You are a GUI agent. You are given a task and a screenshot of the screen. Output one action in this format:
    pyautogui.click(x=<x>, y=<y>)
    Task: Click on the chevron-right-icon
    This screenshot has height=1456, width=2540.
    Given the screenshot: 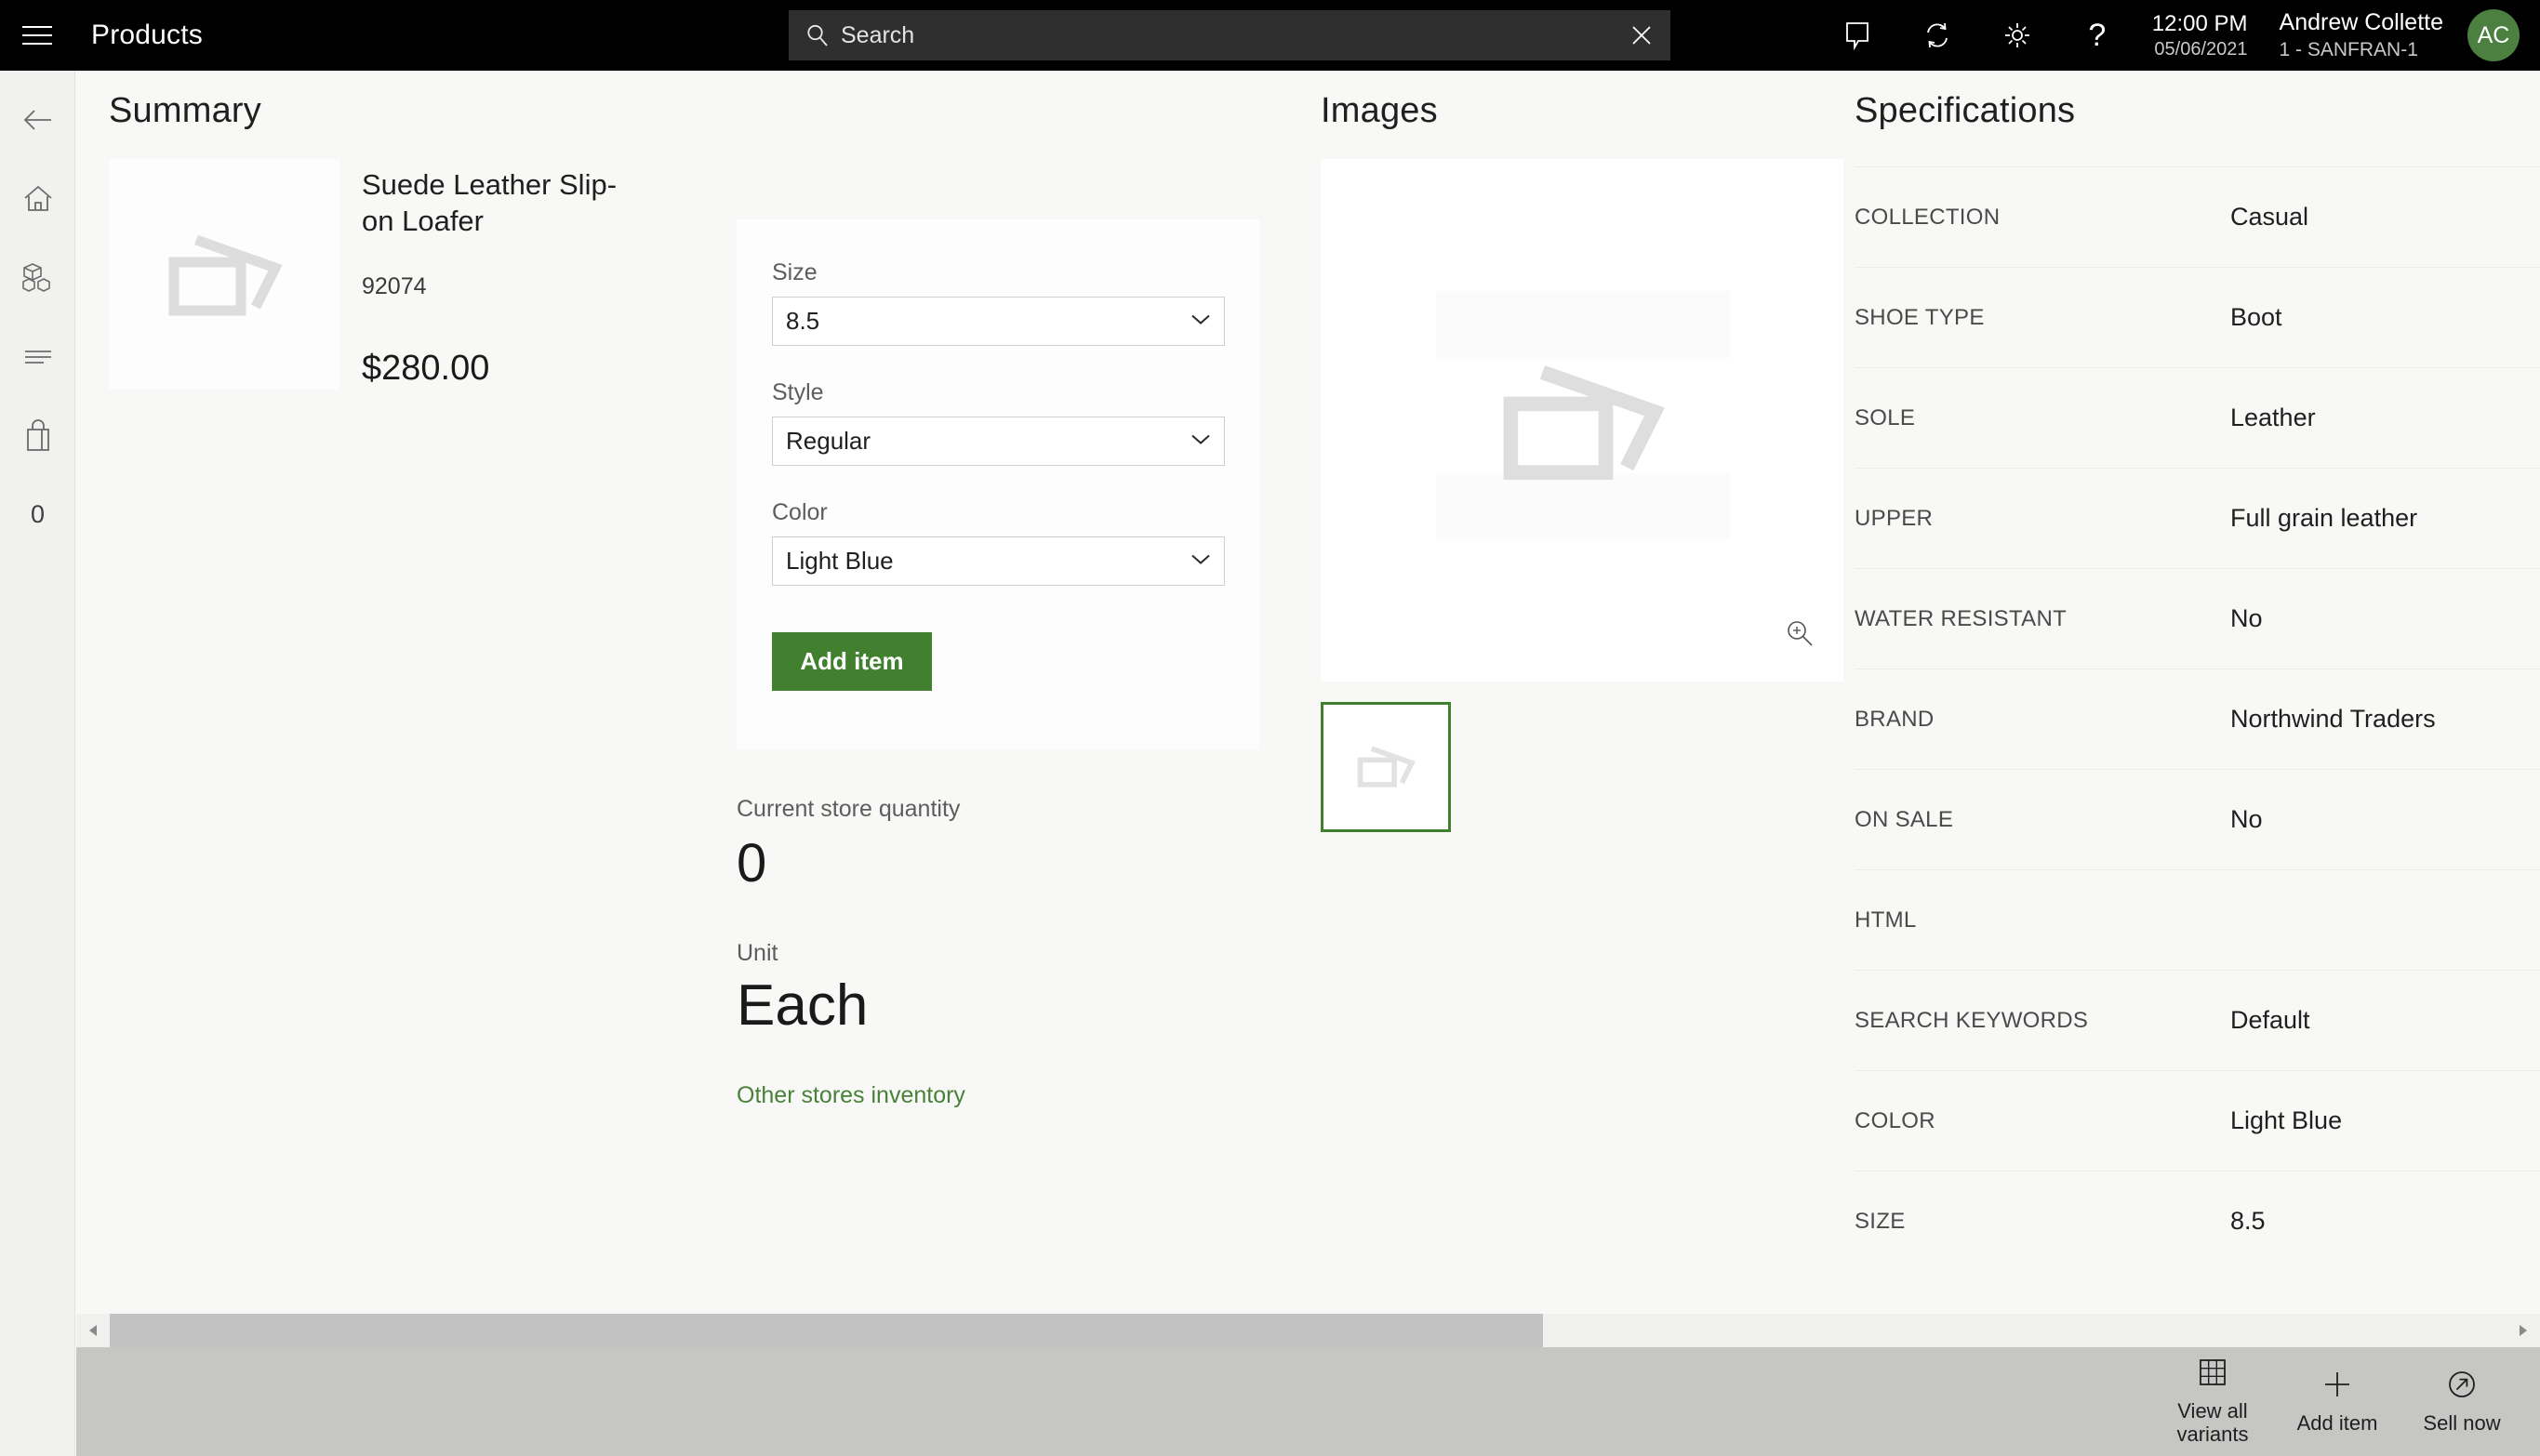 What is the action you would take?
    pyautogui.click(x=2523, y=1330)
    